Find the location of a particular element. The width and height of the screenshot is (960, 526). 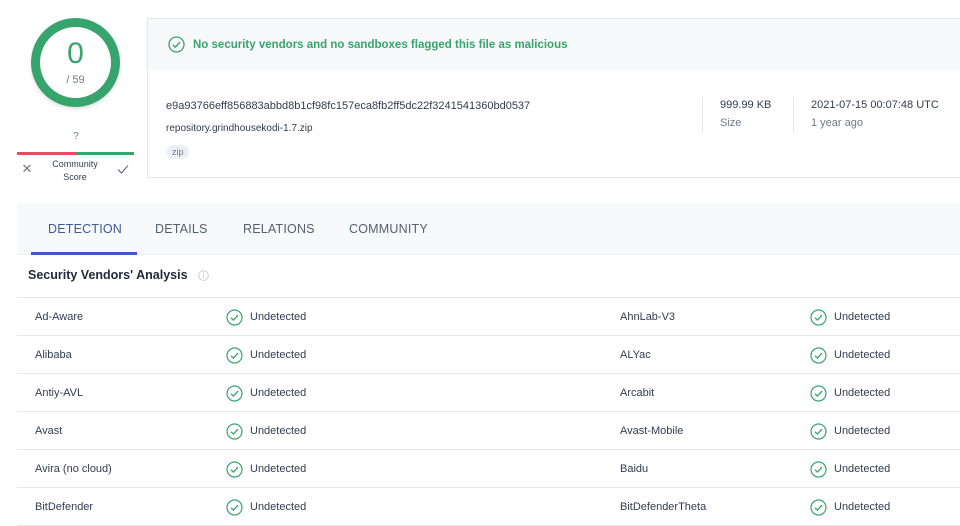

detection-score-ring: 0 / 59 is located at coordinates (75, 62).